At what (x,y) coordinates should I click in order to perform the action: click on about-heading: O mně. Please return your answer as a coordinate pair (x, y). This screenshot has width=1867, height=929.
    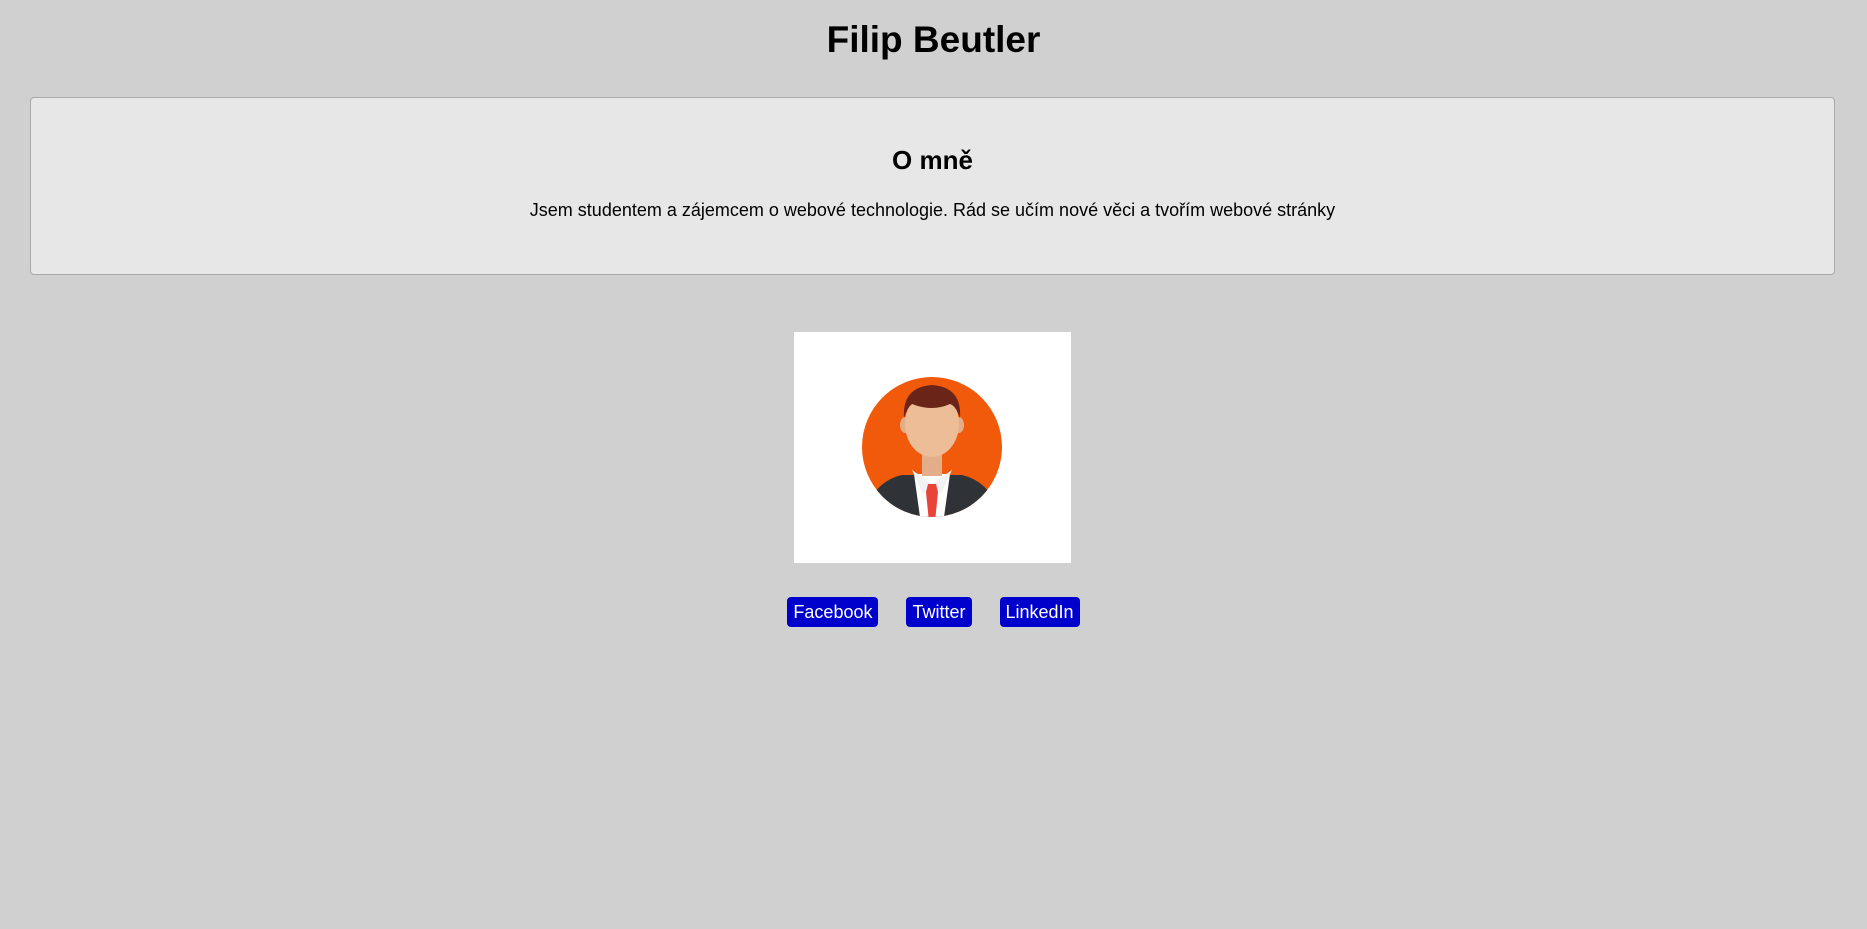
    Looking at the image, I should click on (932, 160).